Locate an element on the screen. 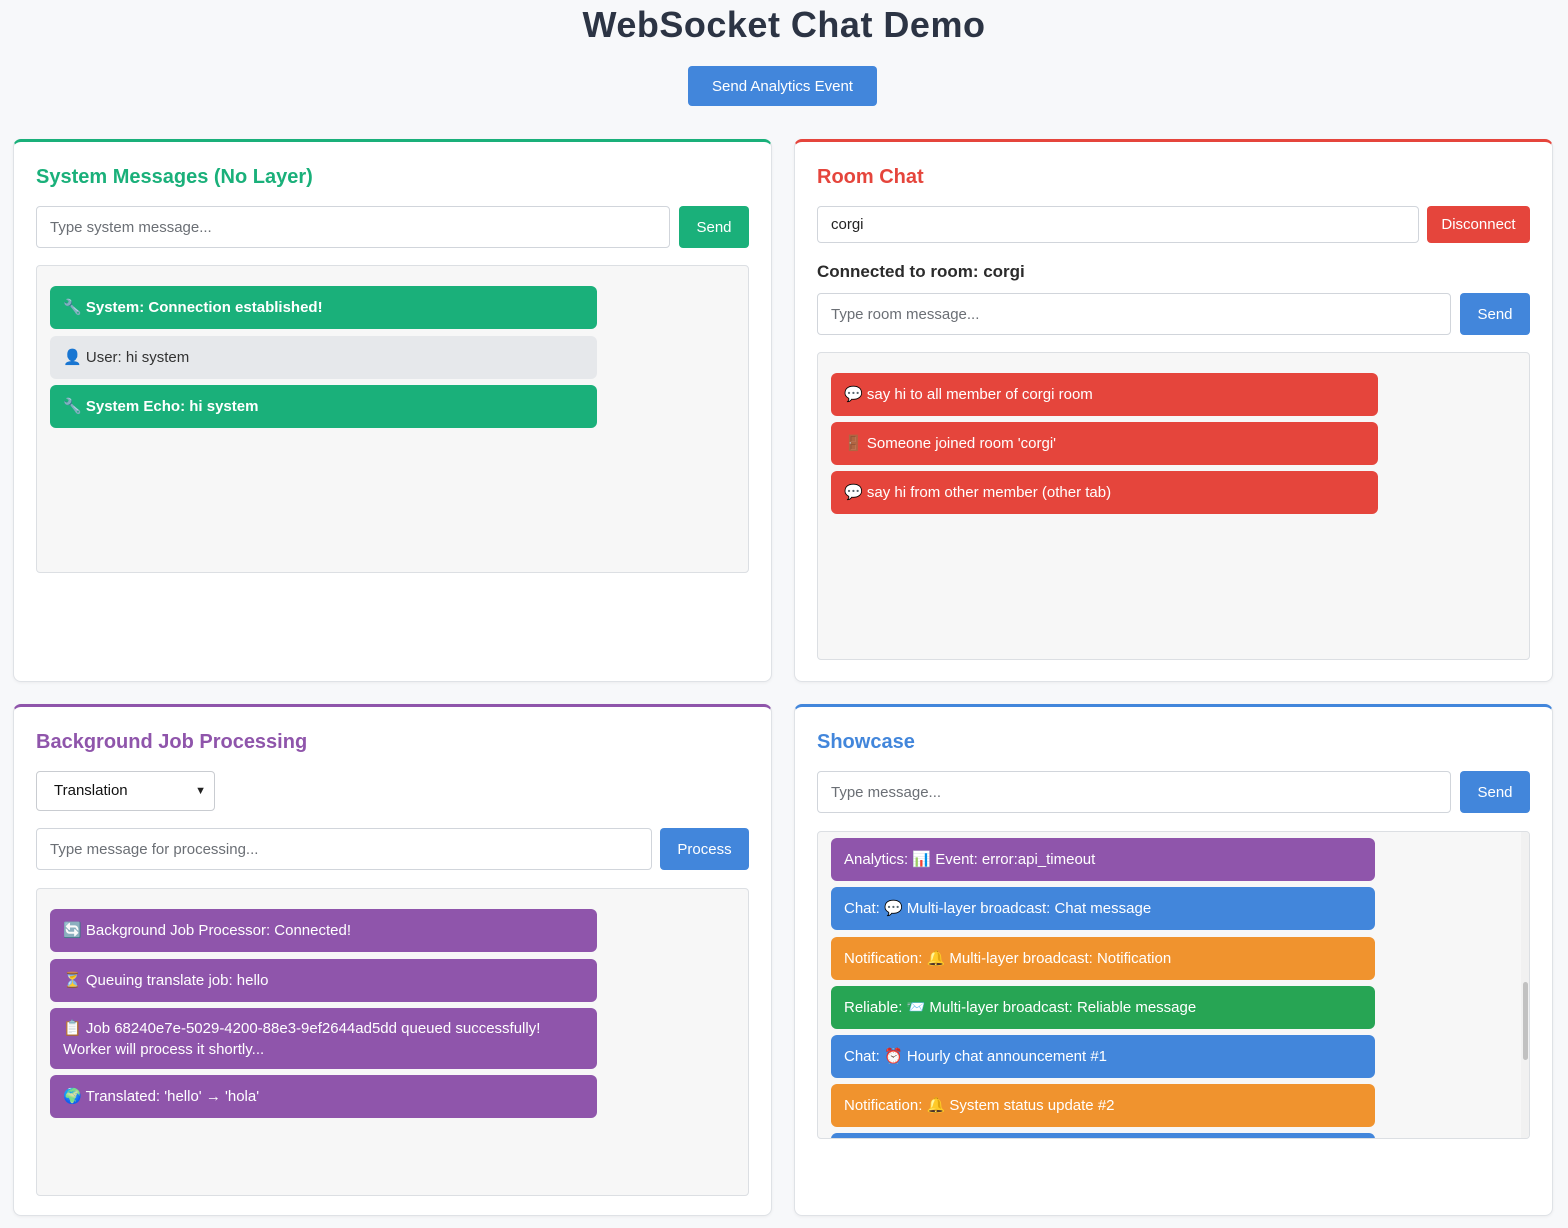 The width and height of the screenshot is (1568, 1228). job-type-select: Translation ▼ is located at coordinates (125, 791).